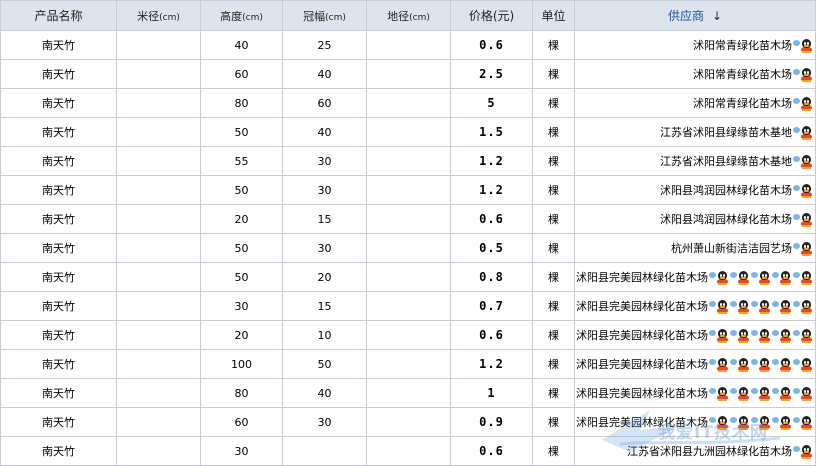 This screenshot has height=466, width=816. What do you see at coordinates (241, 422) in the screenshot?
I see `cell-height: 60` at bounding box center [241, 422].